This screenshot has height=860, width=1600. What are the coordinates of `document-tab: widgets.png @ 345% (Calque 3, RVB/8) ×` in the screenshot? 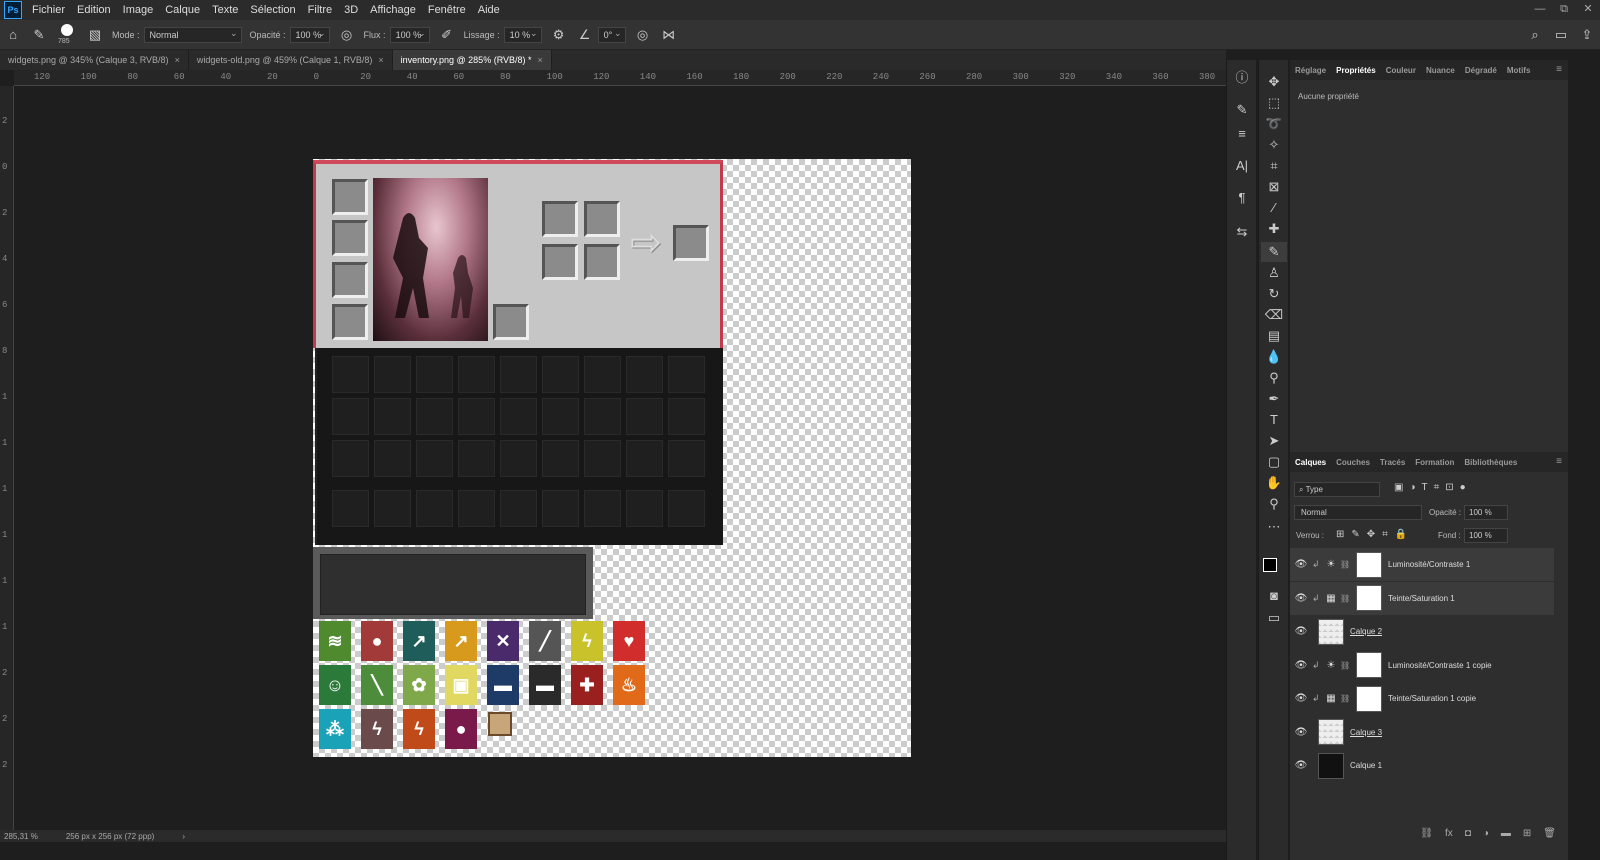 It's located at (94, 60).